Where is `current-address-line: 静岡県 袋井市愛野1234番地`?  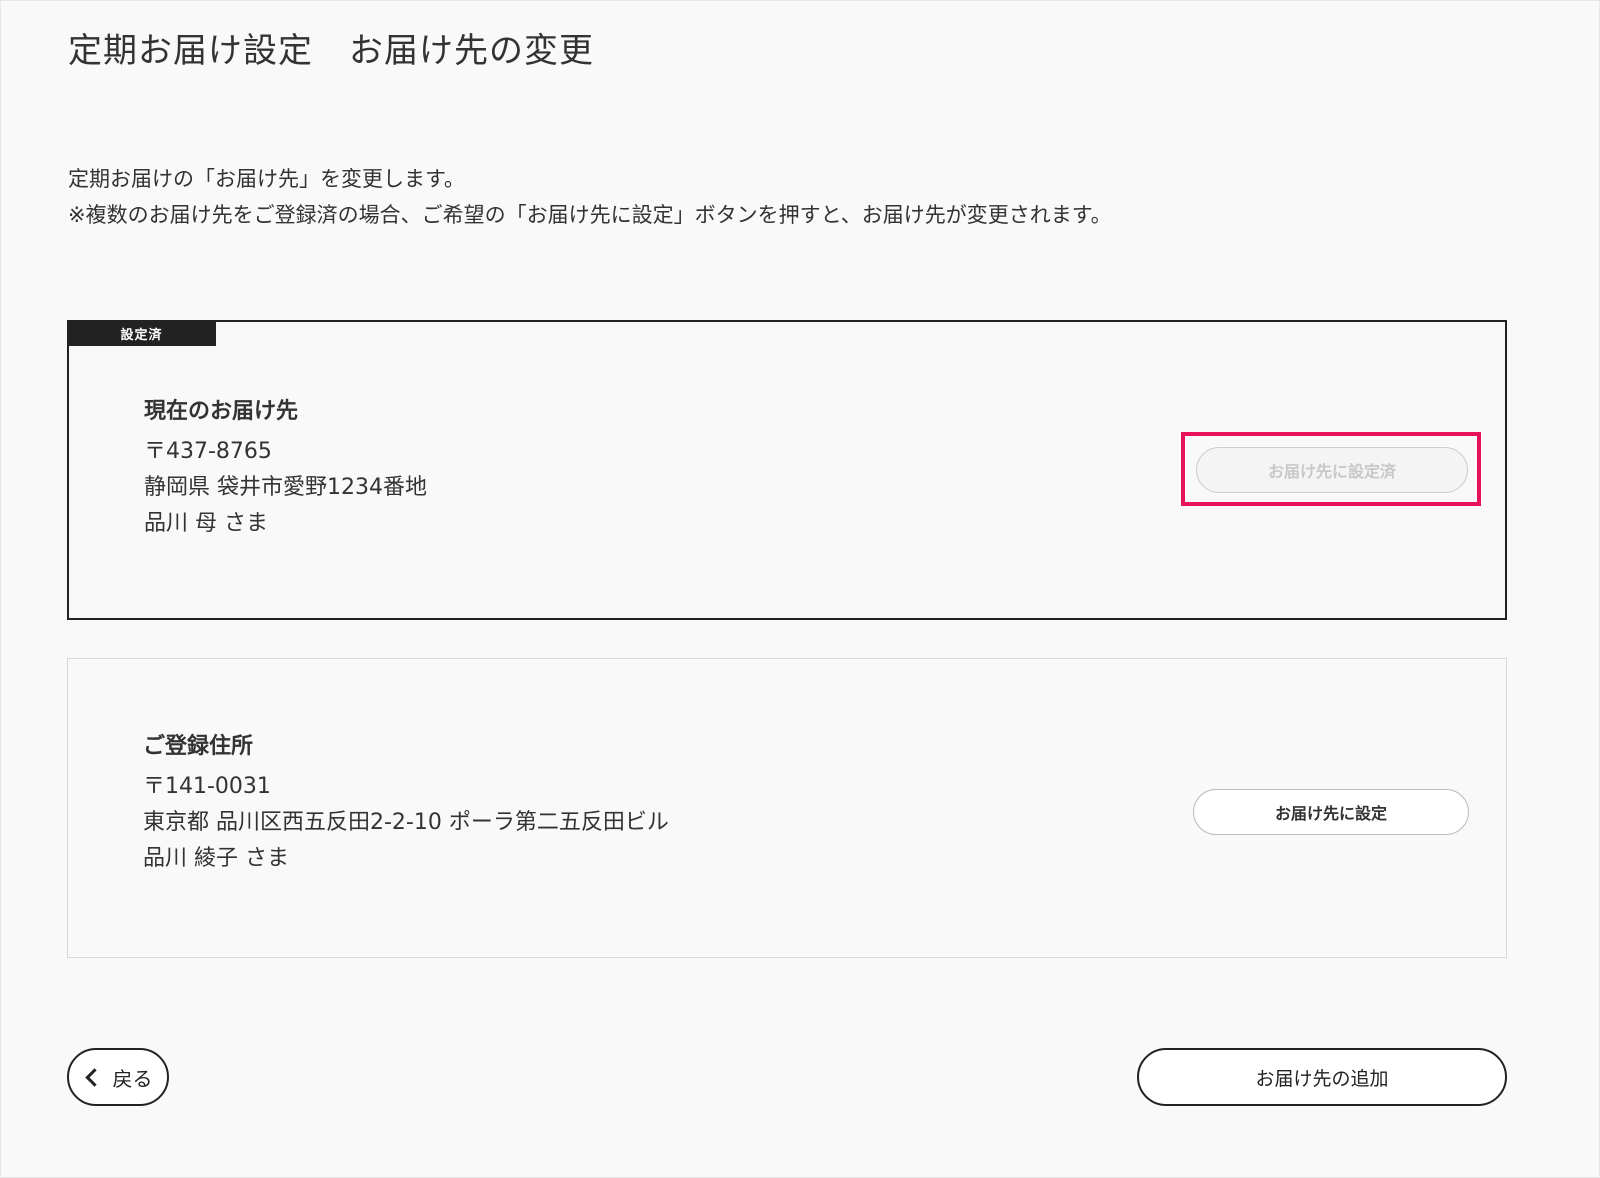 current-address-line: 静岡県 袋井市愛野1234番地 is located at coordinates (285, 487).